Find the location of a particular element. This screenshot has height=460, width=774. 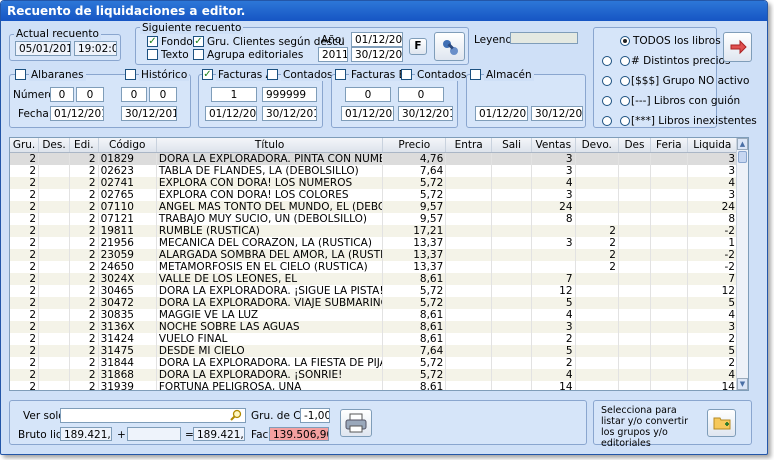

column-header: Entra is located at coordinates (469, 145).